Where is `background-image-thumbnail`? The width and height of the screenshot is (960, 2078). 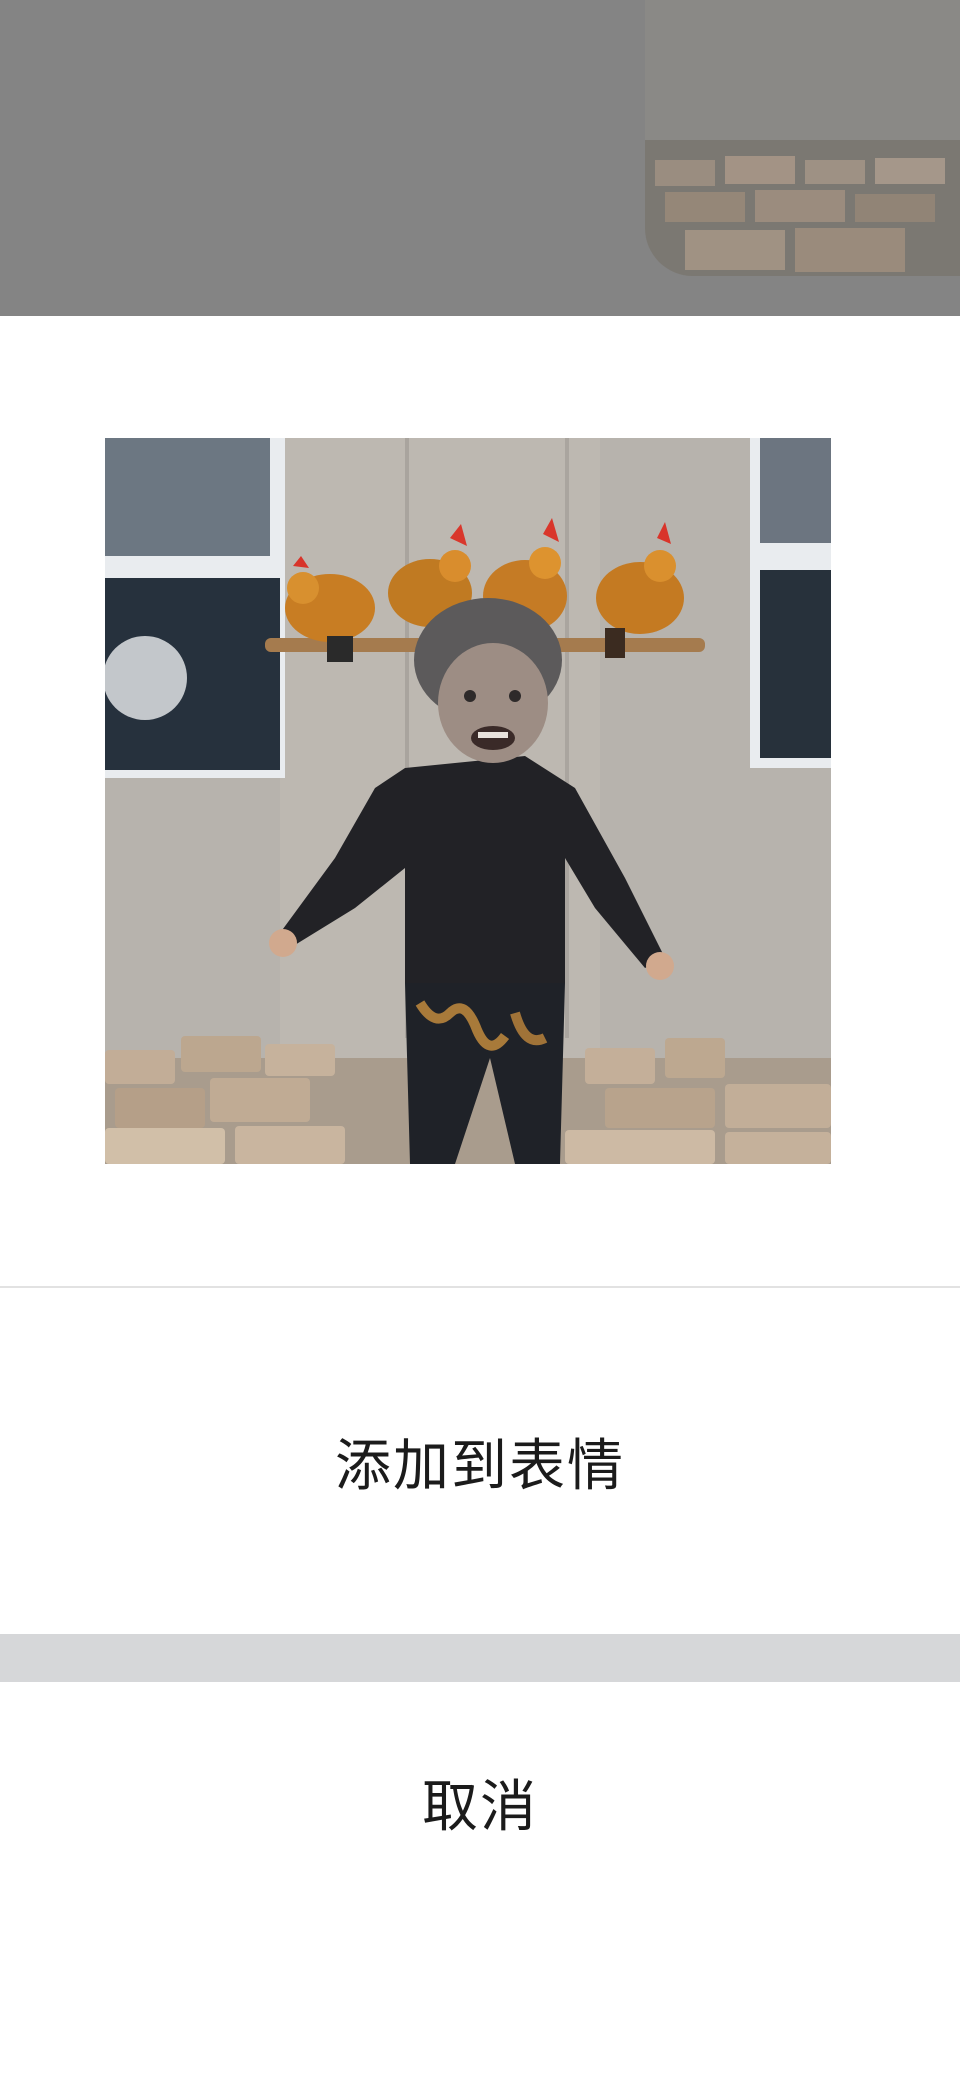 background-image-thumbnail is located at coordinates (802, 138).